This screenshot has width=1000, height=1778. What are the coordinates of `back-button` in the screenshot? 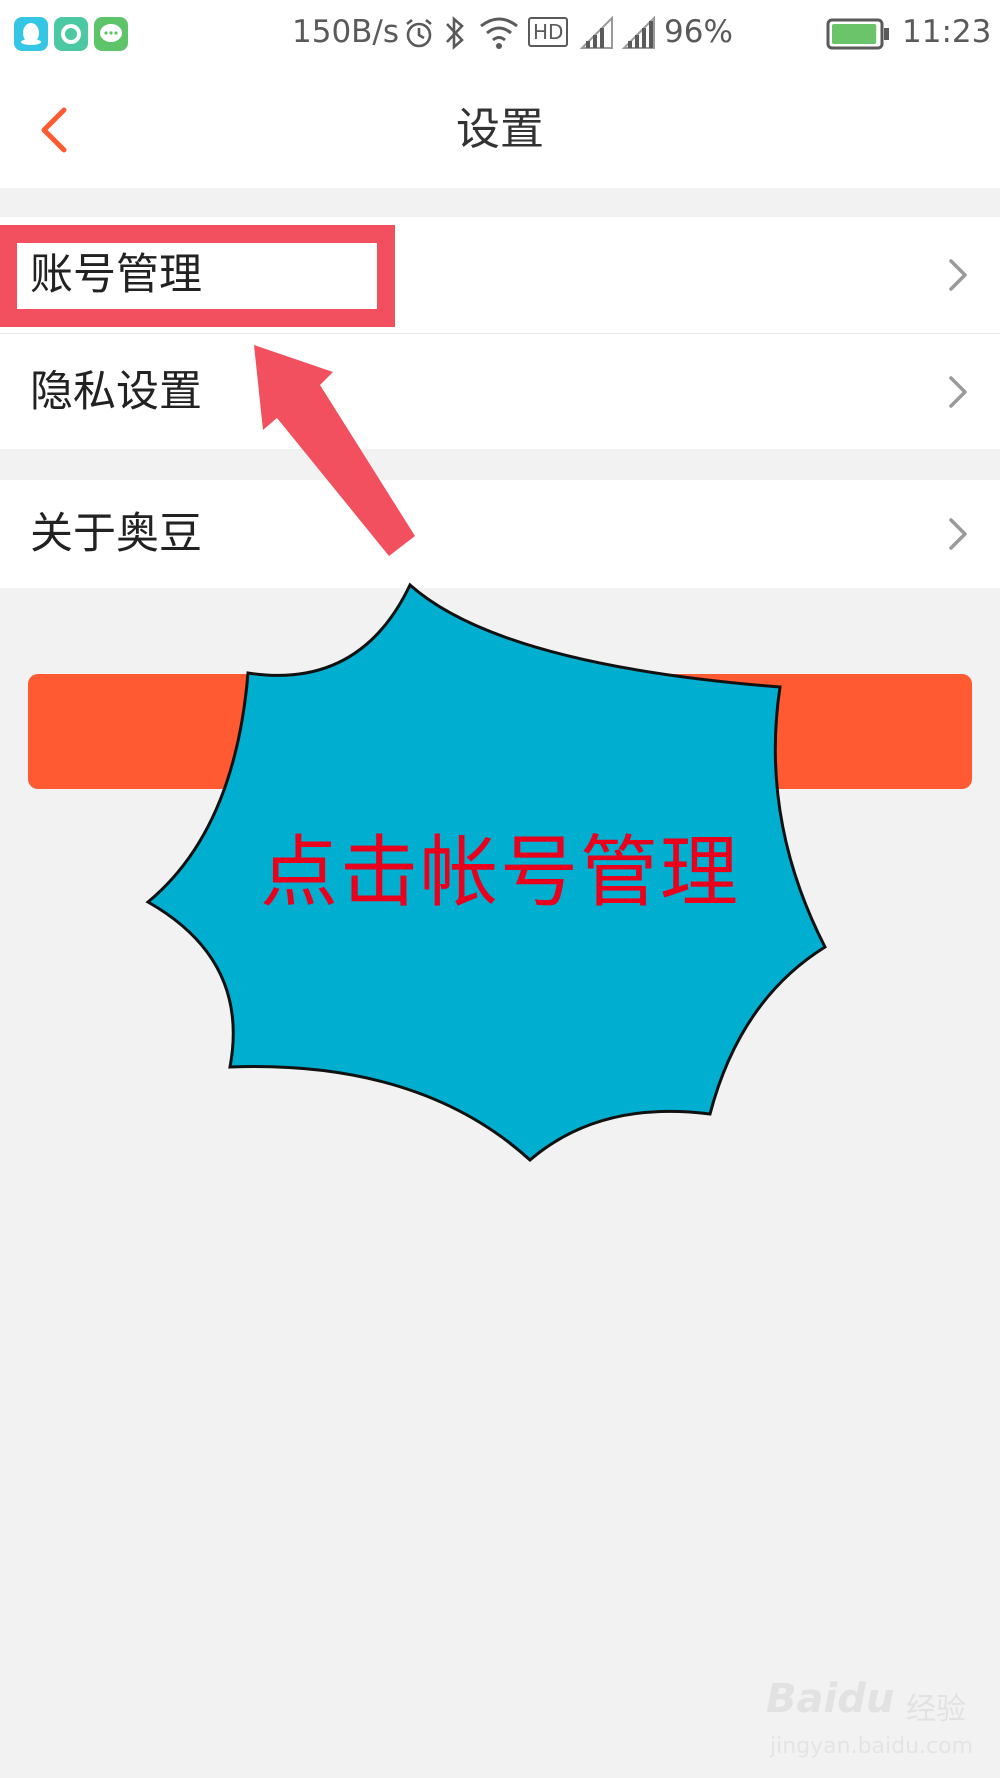 It's located at (60, 130).